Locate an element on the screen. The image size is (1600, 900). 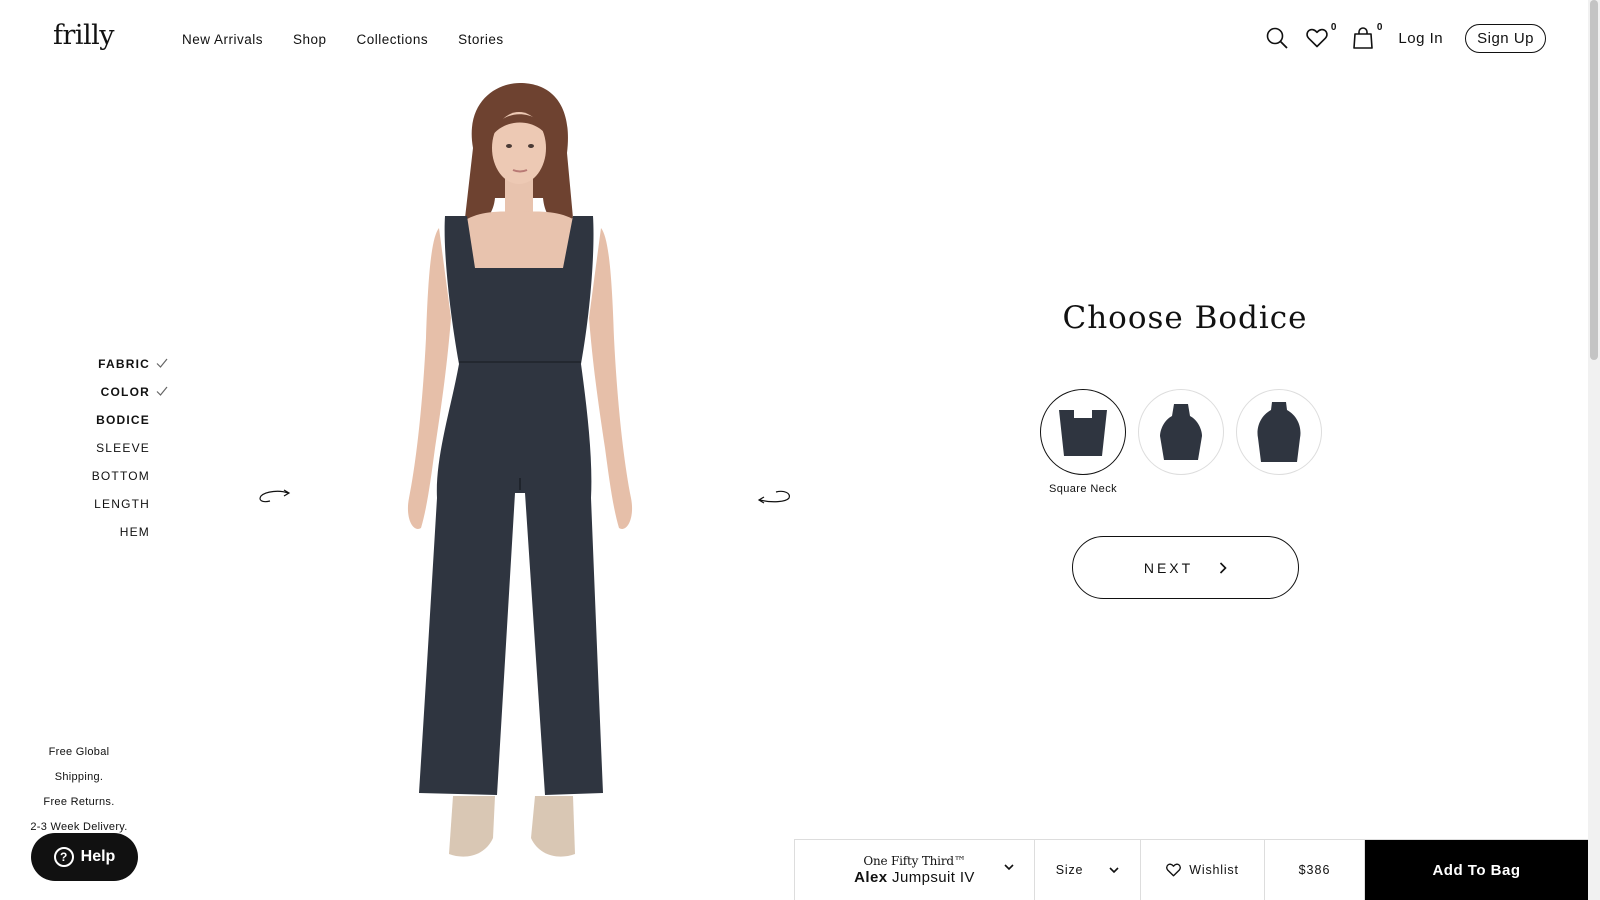
wishlist-label: Wishlist is located at coordinates (1214, 870).